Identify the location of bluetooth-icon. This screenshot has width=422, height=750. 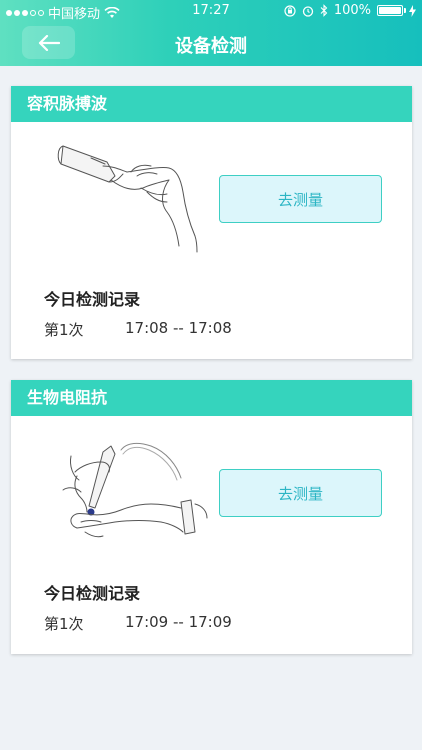
(324, 10).